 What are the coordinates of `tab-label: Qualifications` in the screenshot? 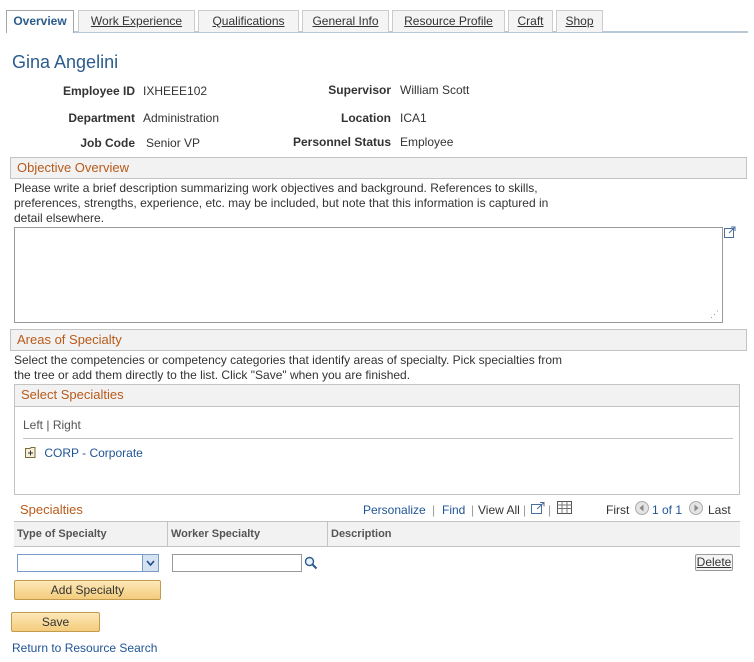 It's located at (248, 21).